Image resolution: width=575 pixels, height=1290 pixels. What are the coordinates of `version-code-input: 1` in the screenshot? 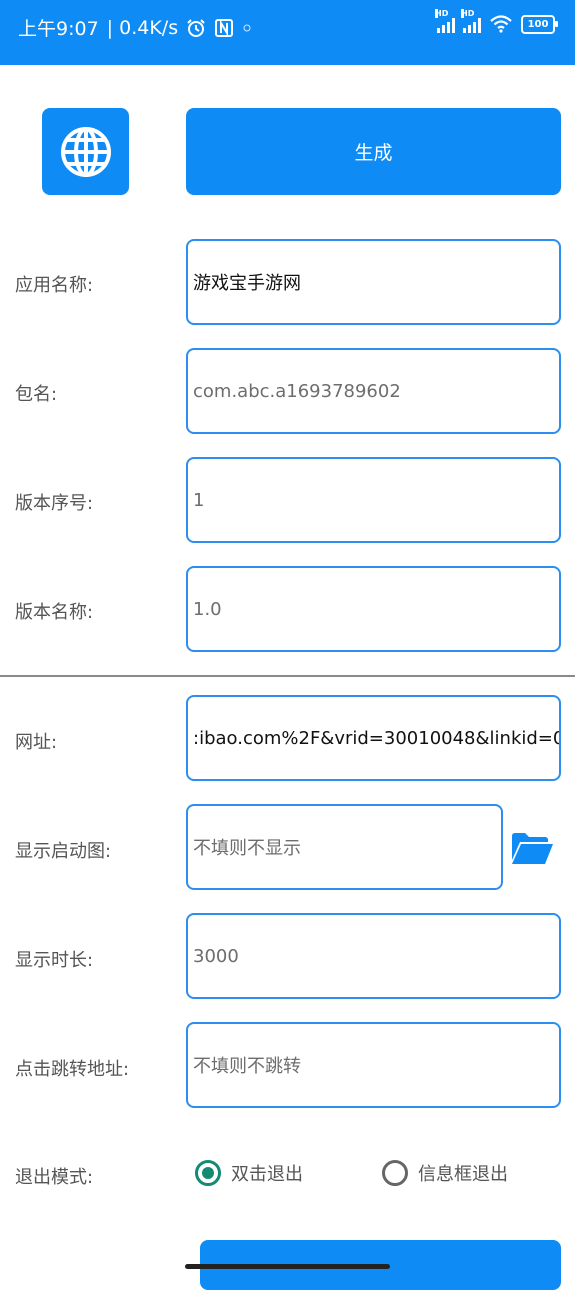 It's located at (373, 500).